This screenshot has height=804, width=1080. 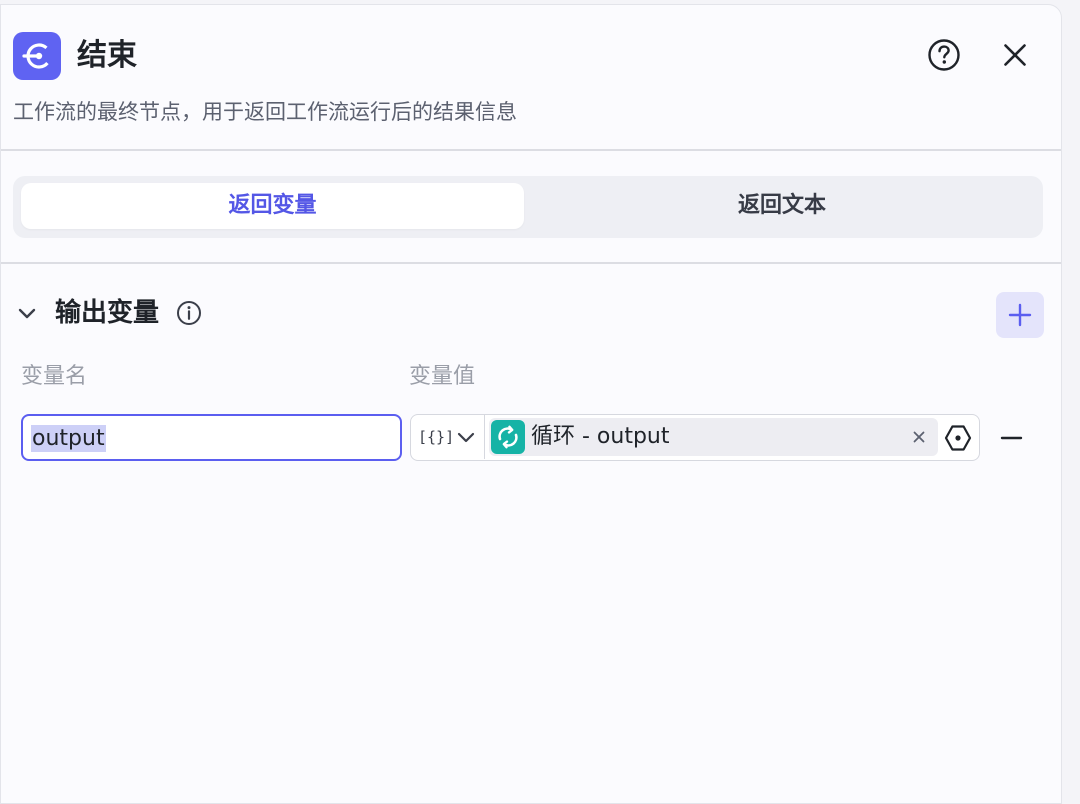 What do you see at coordinates (107, 313) in the screenshot?
I see `section-title: 输出变量` at bounding box center [107, 313].